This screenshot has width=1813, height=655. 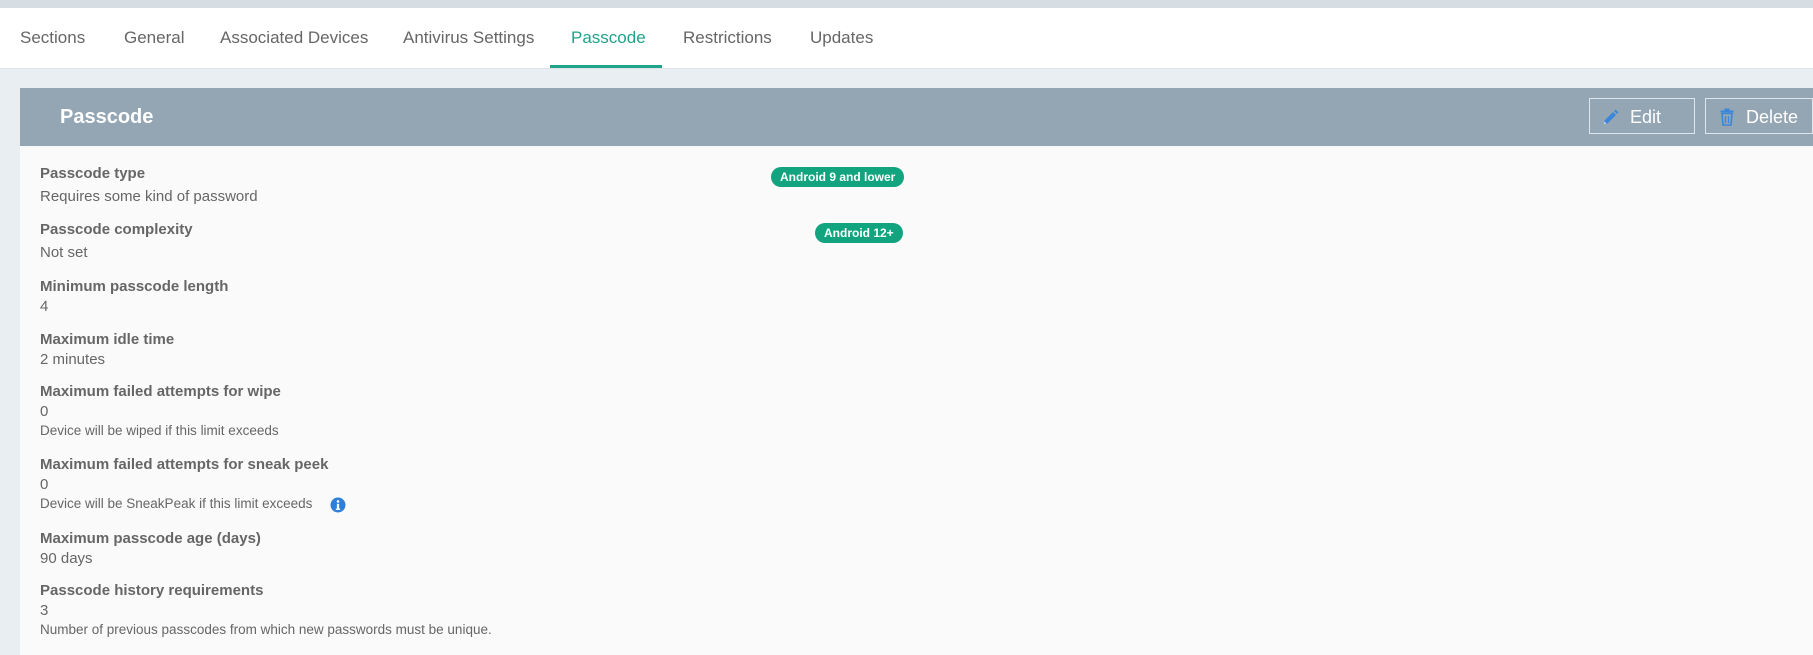 What do you see at coordinates (838, 177) in the screenshot?
I see `android9-badge: Android 9 and lower` at bounding box center [838, 177].